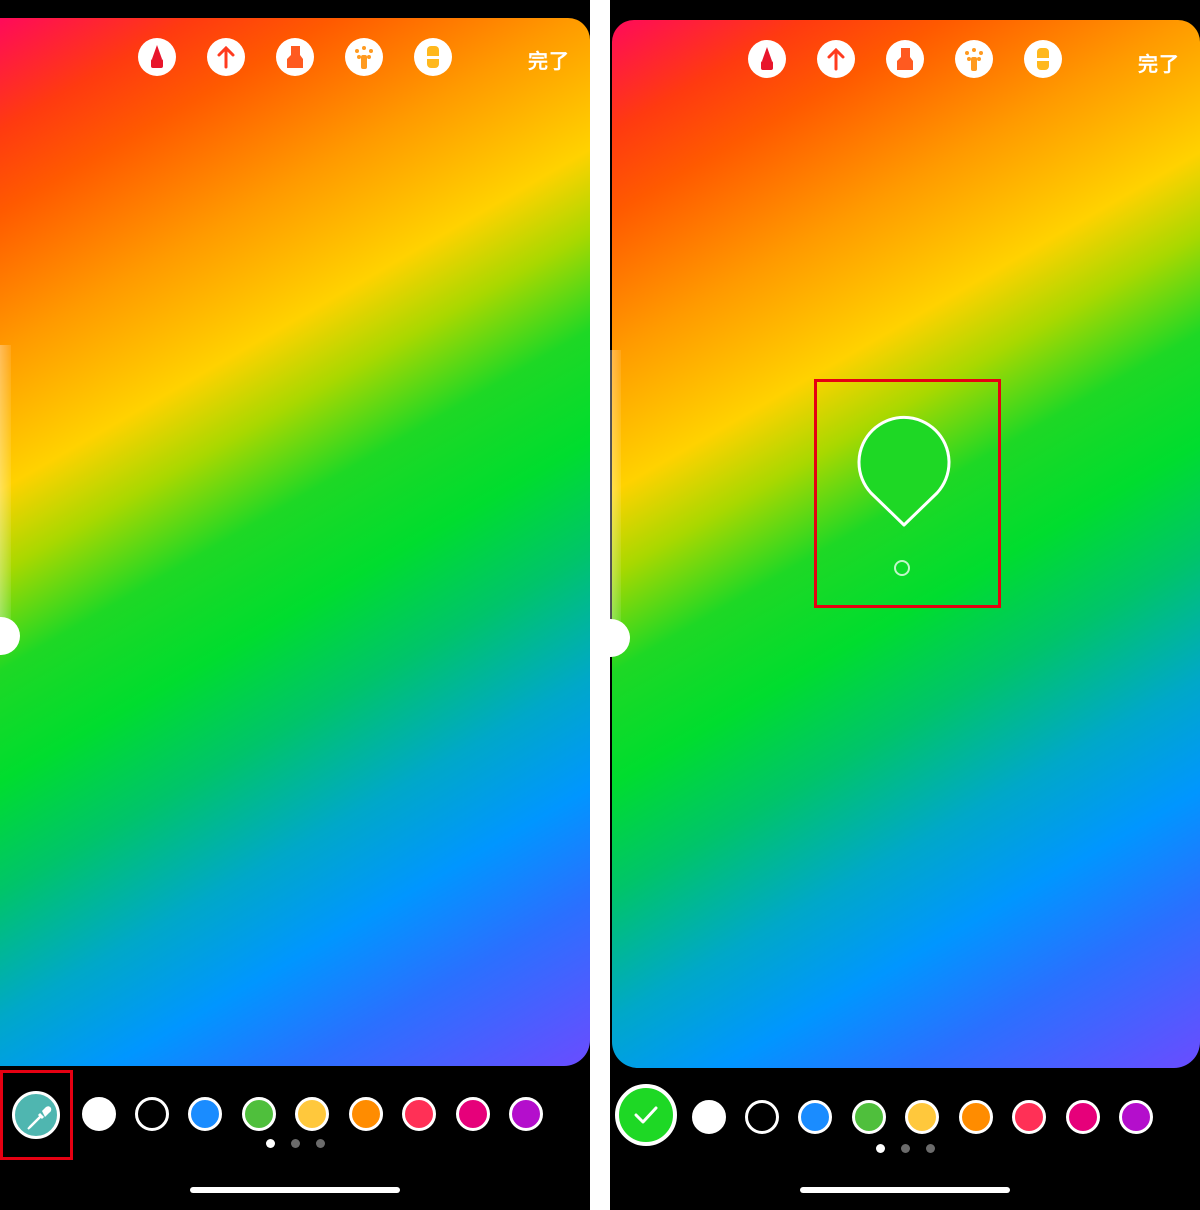 The image size is (1200, 1210). I want to click on checkmark-icon, so click(646, 1115).